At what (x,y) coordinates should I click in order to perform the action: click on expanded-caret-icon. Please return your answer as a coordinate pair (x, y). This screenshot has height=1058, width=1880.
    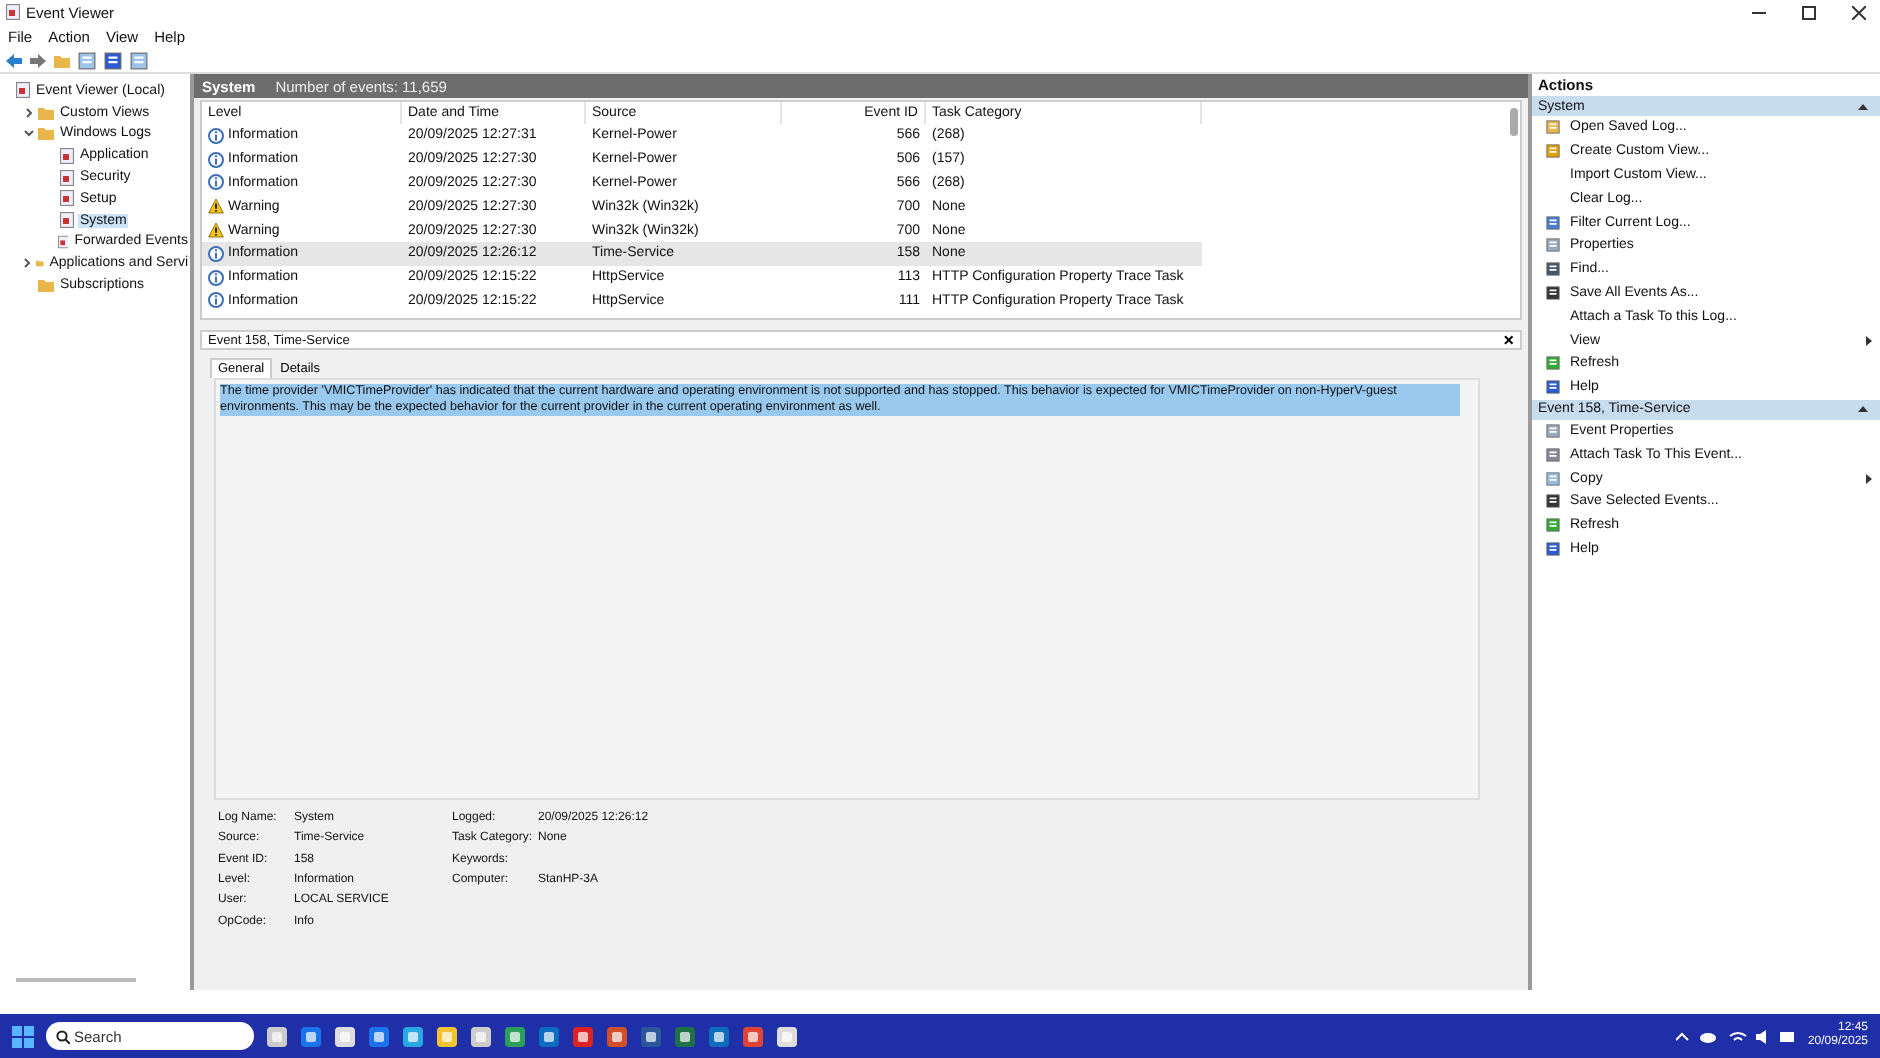
    Looking at the image, I should click on (28, 133).